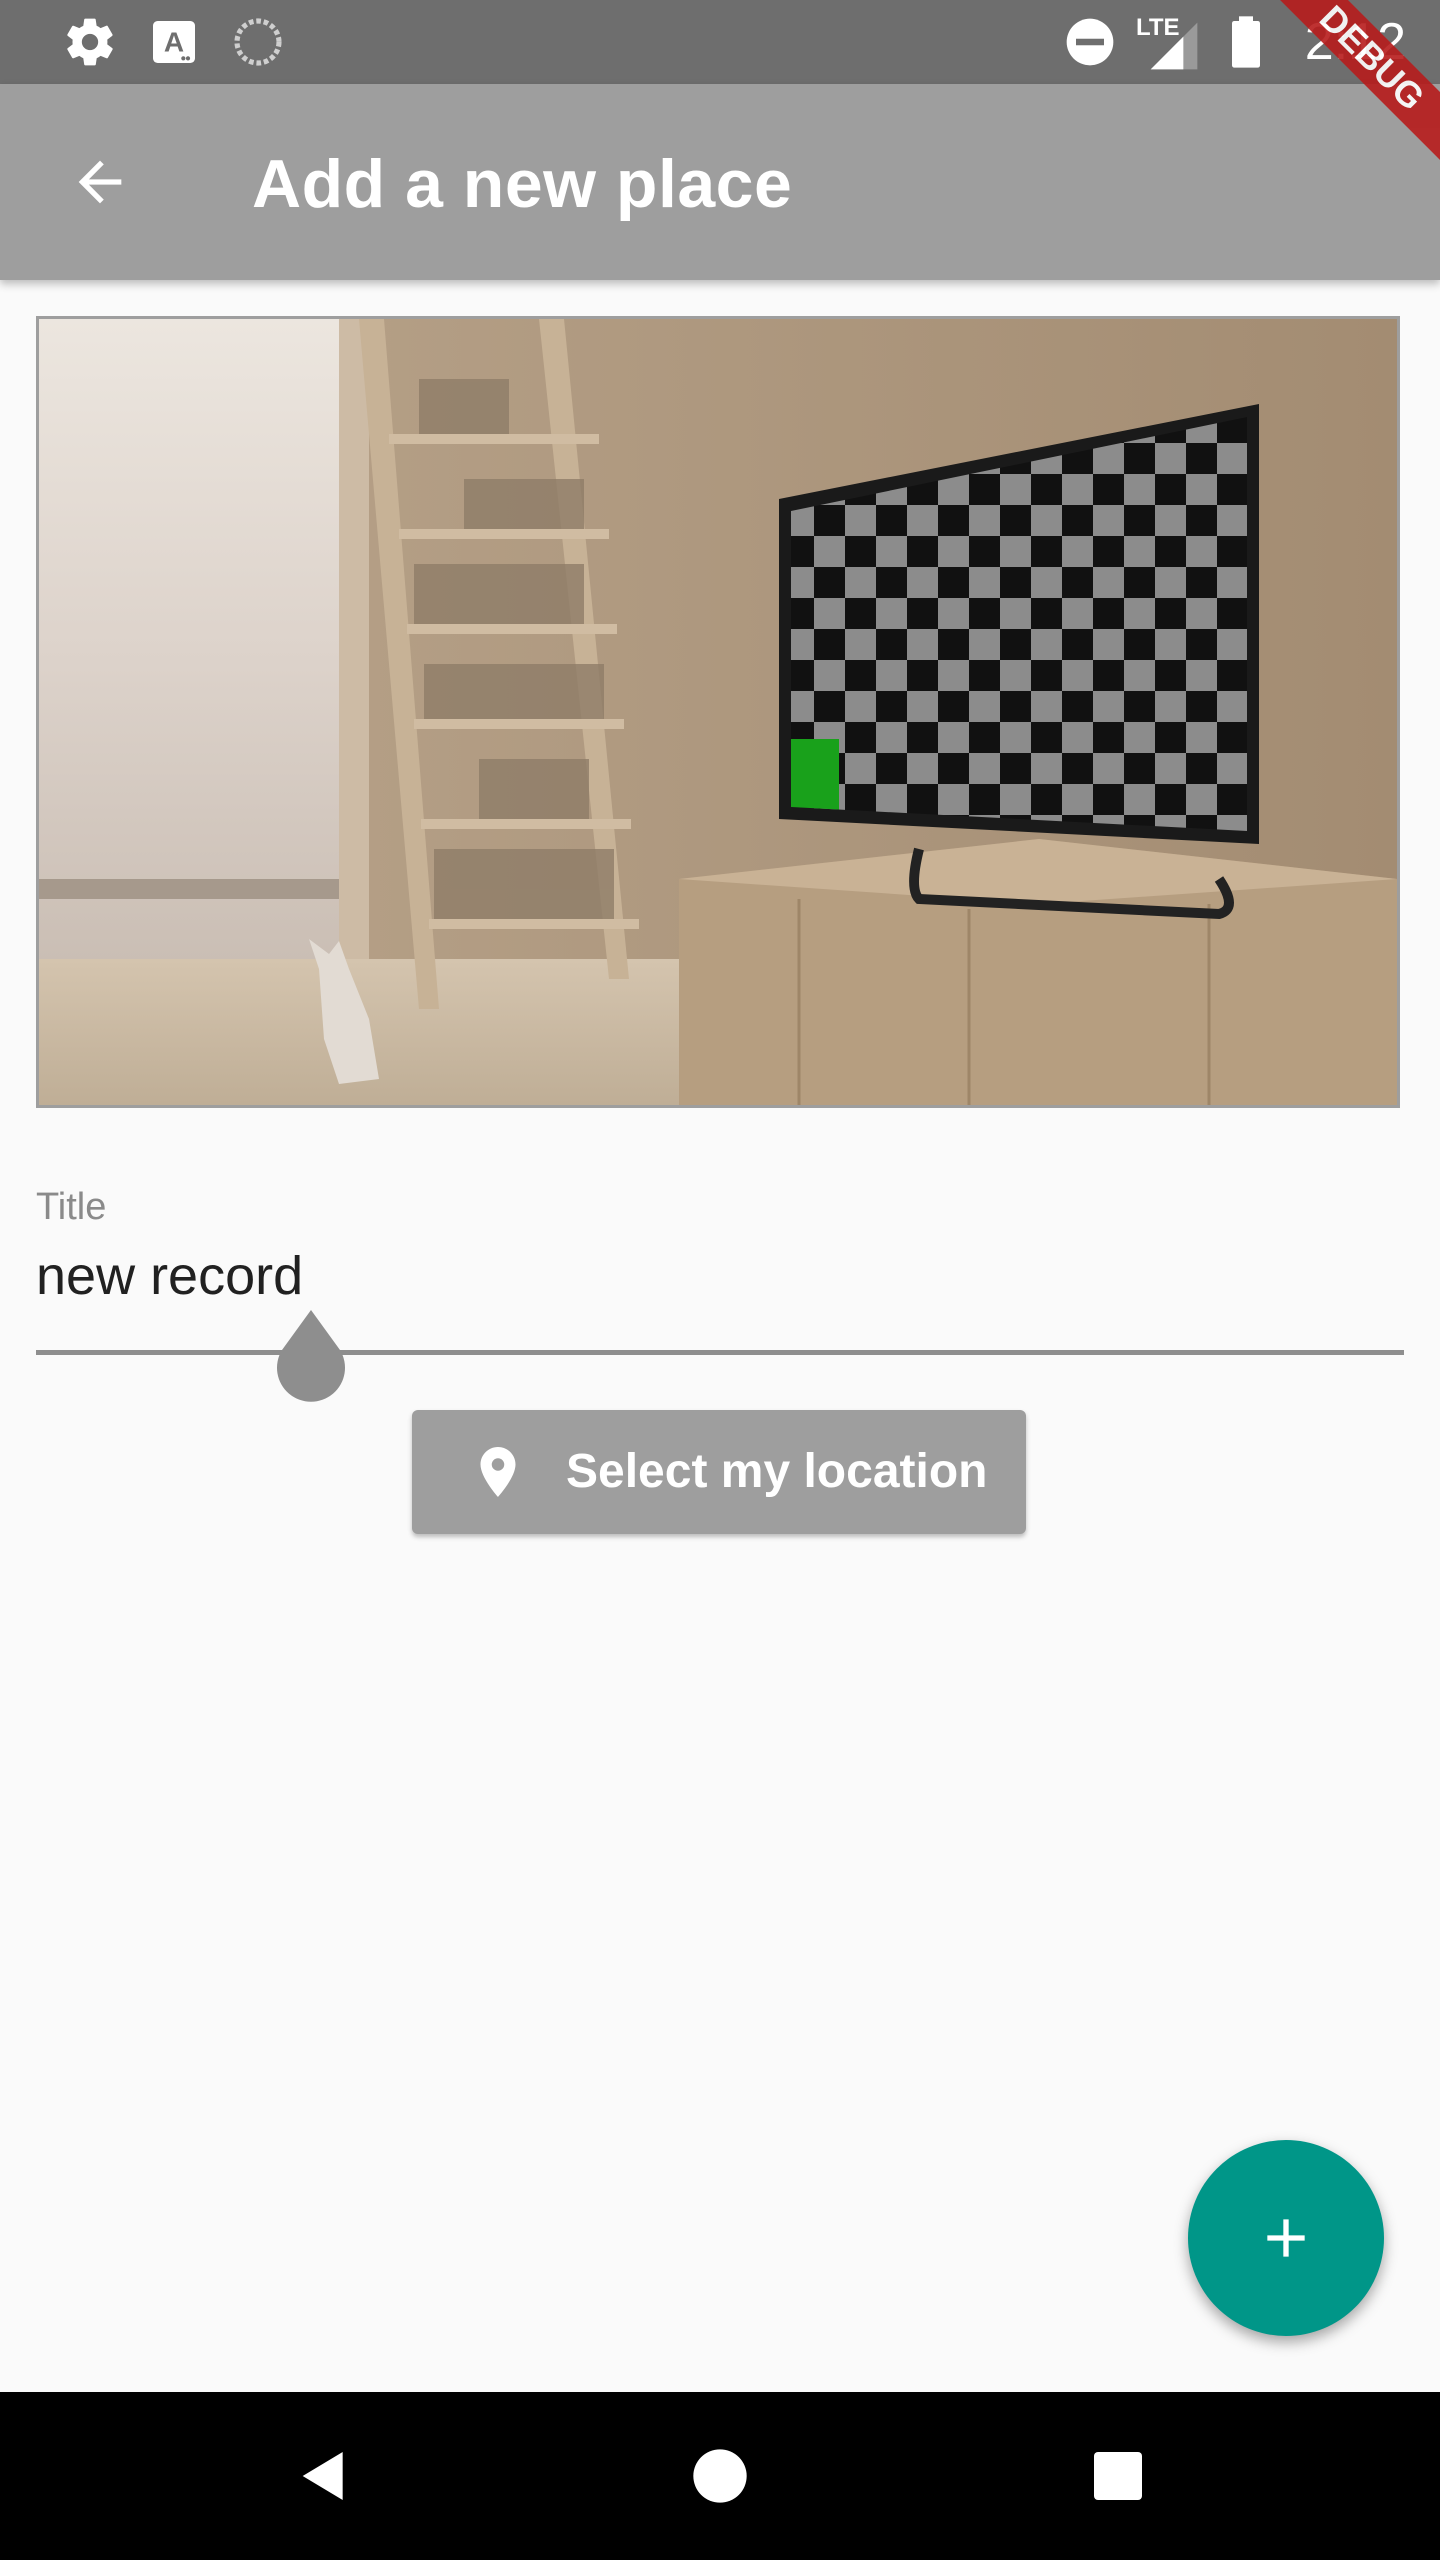  I want to click on add-icon, so click(1286, 2238).